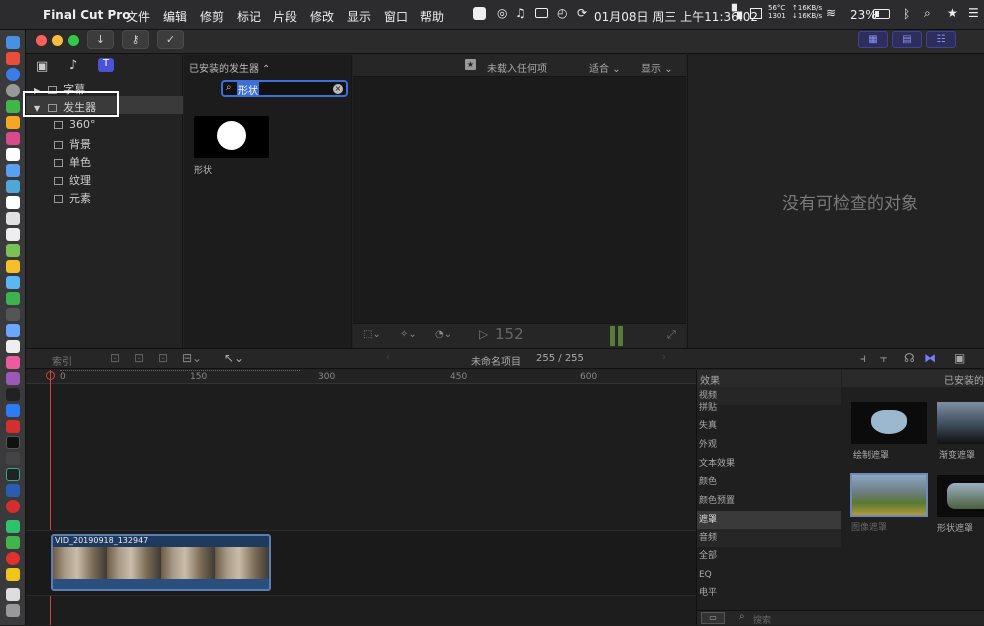  I want to click on dock-music-icon, so click(13, 362).